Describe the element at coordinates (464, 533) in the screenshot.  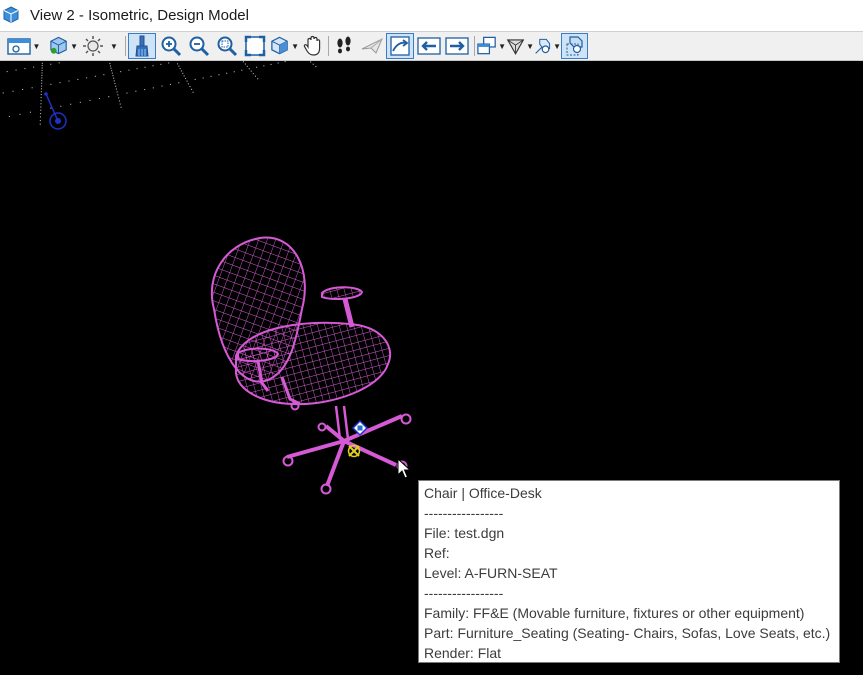
I see `tooltip-file: File: test.dgn` at that location.